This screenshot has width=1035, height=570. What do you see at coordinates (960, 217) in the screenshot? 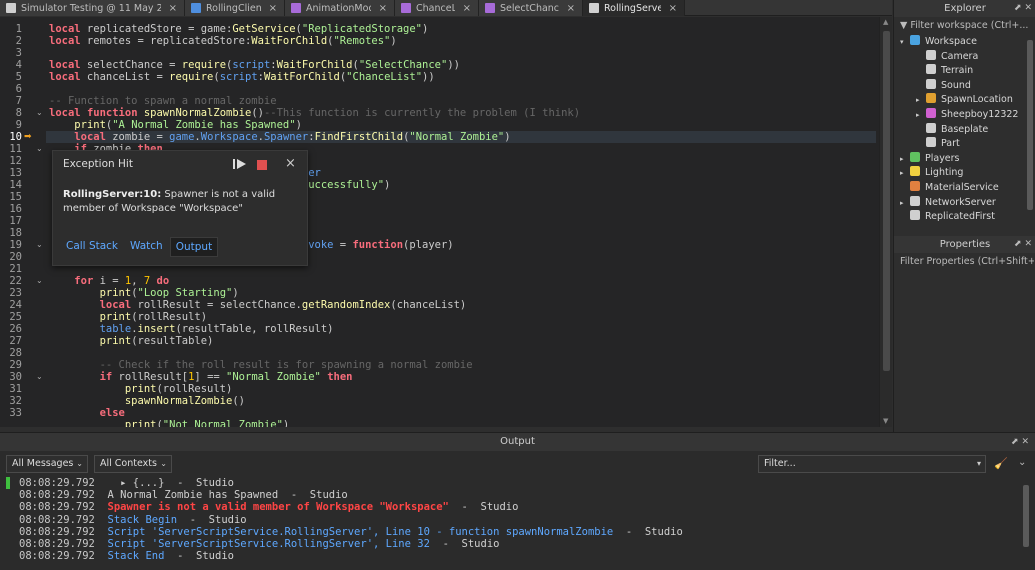
I see `explorer-item-label: ReplicatedFirst` at bounding box center [960, 217].